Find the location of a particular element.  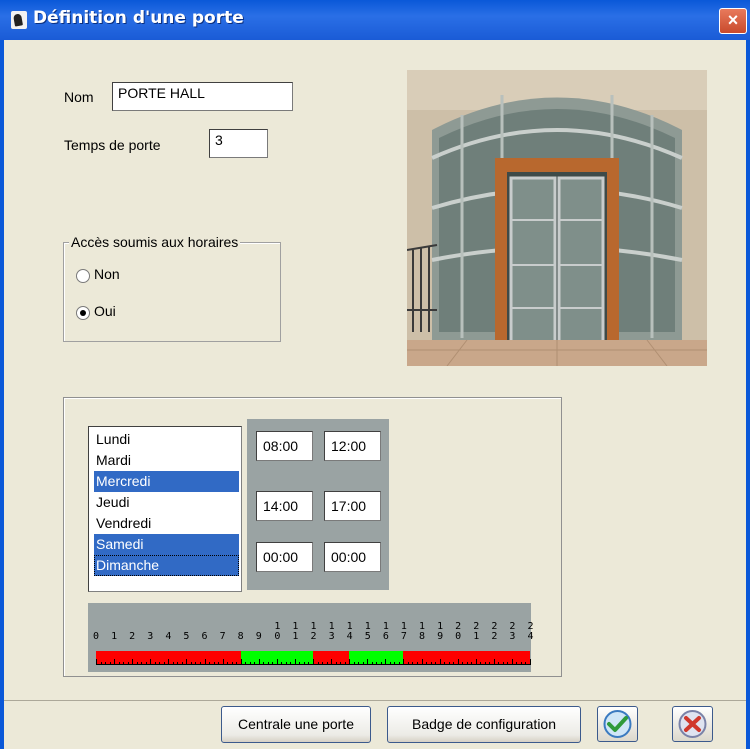

radio-oui-label: Oui is located at coordinates (105, 311).